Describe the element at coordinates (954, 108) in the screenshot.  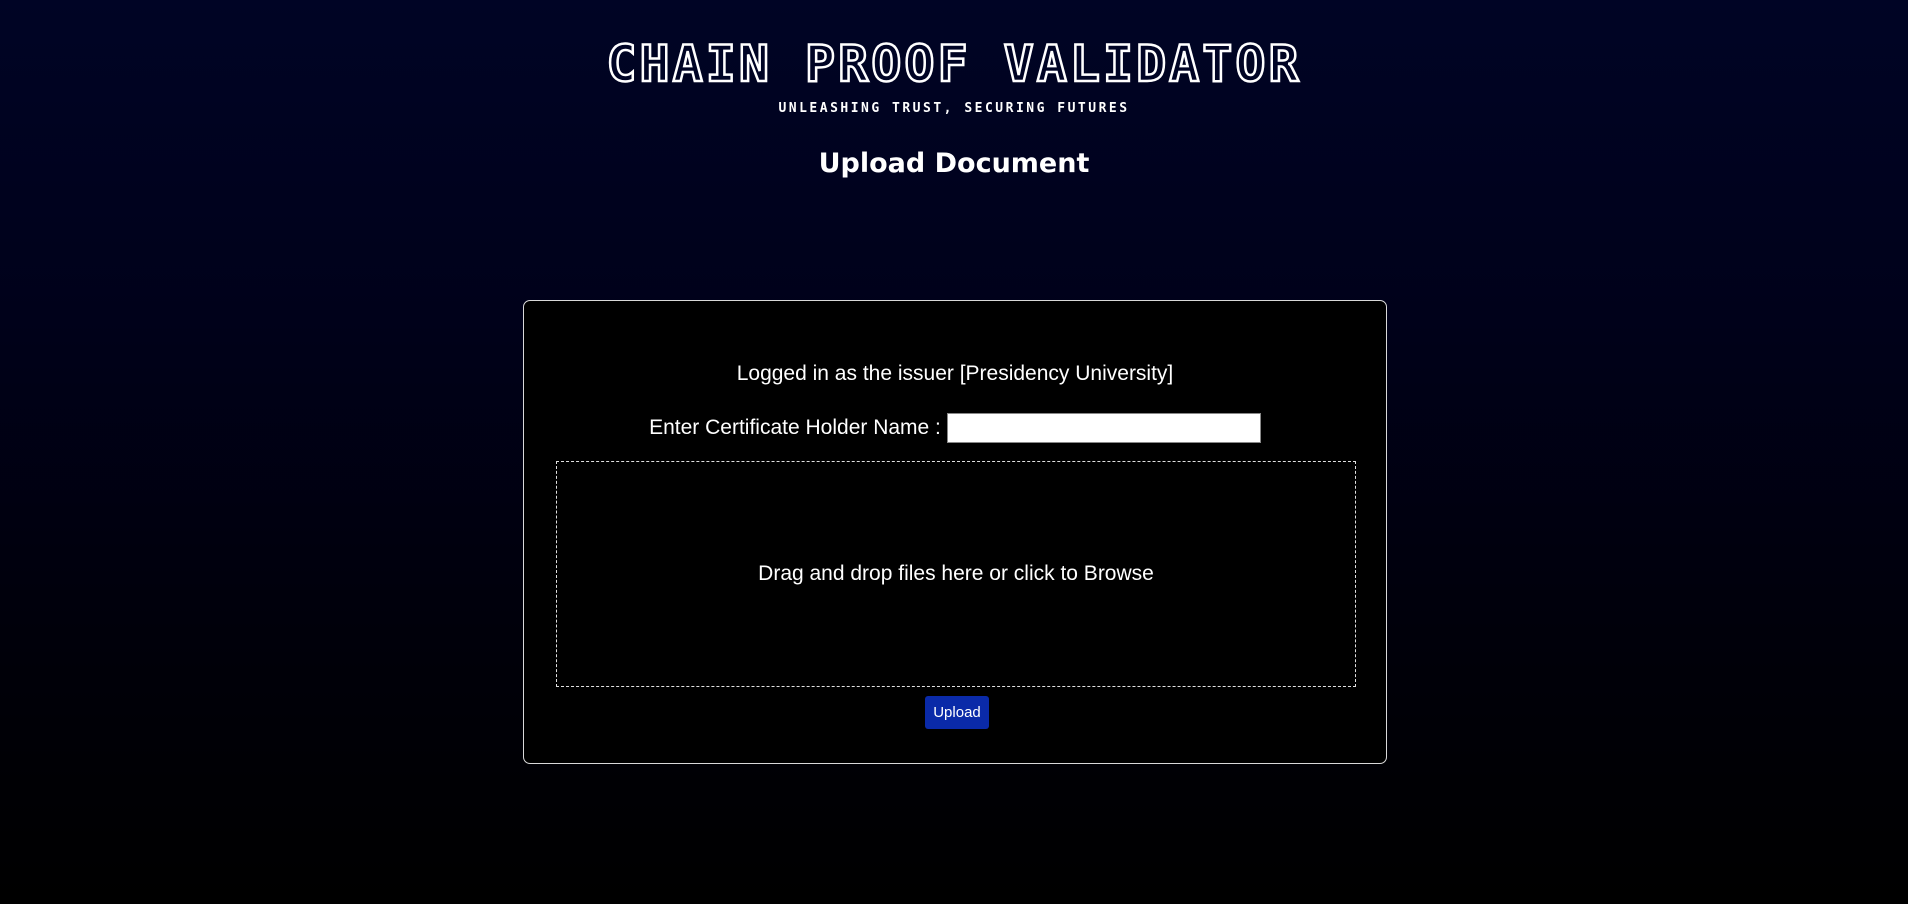
I see `app-tagline: UNLEASHING TRUST, SECURING FUTURES` at that location.